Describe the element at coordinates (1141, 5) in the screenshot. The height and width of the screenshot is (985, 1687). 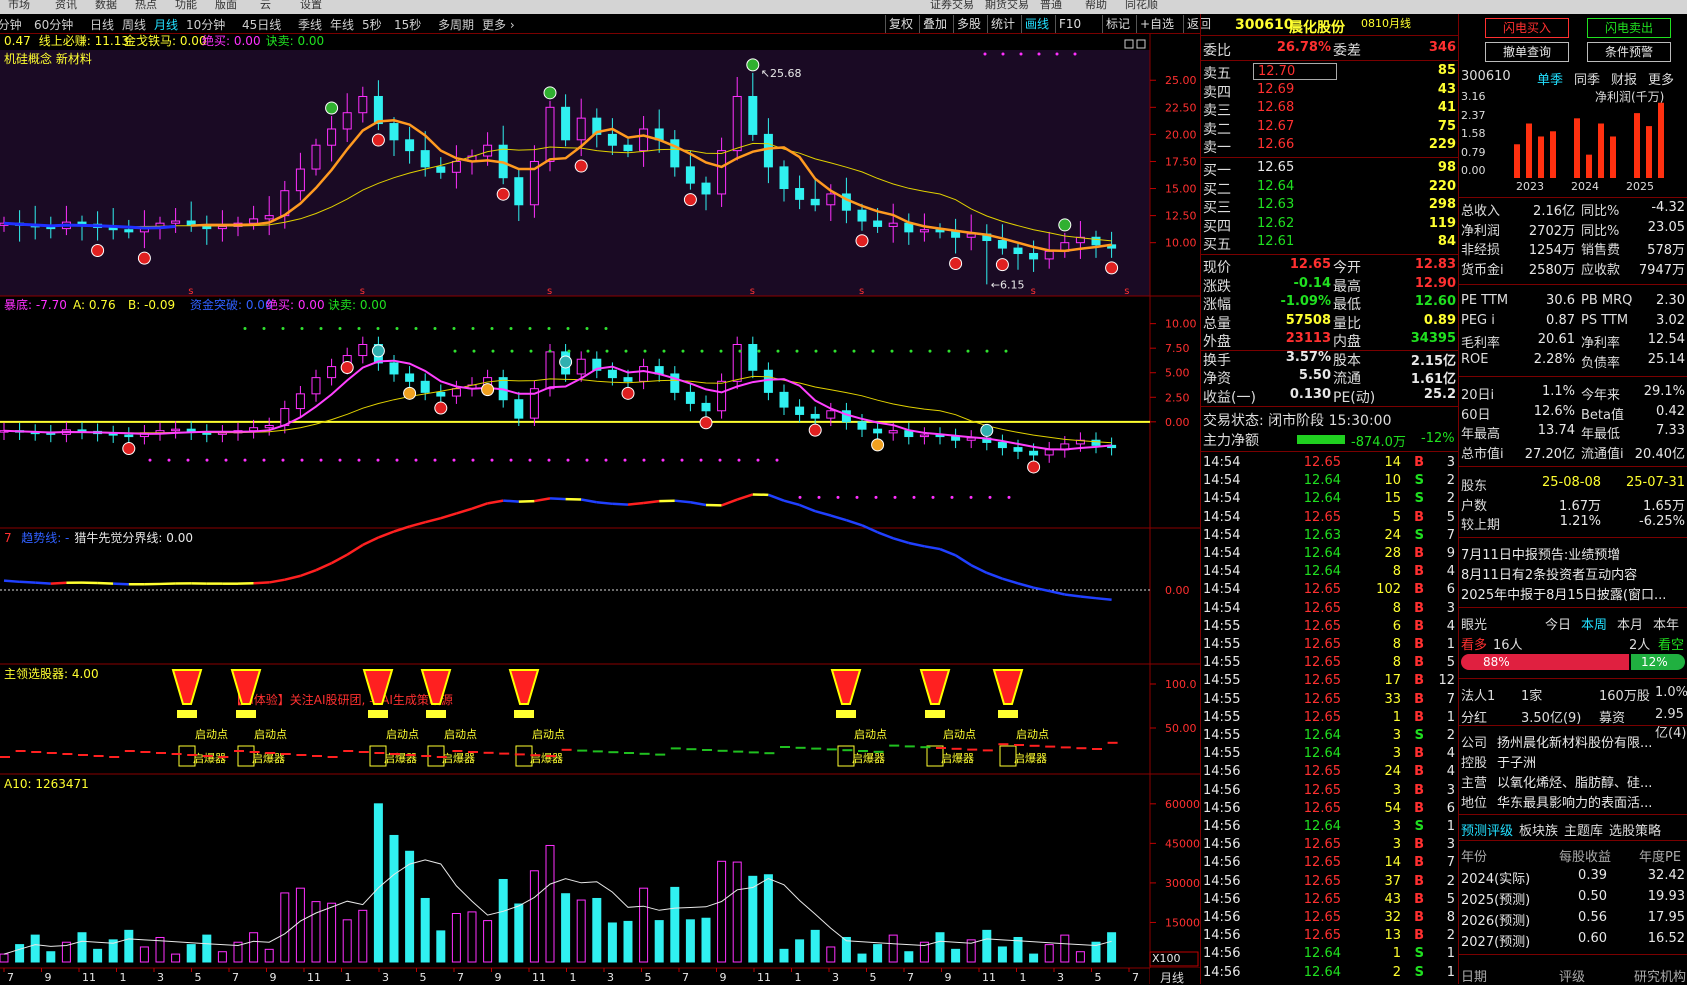
I see `top-menu-item: 同花顺` at that location.